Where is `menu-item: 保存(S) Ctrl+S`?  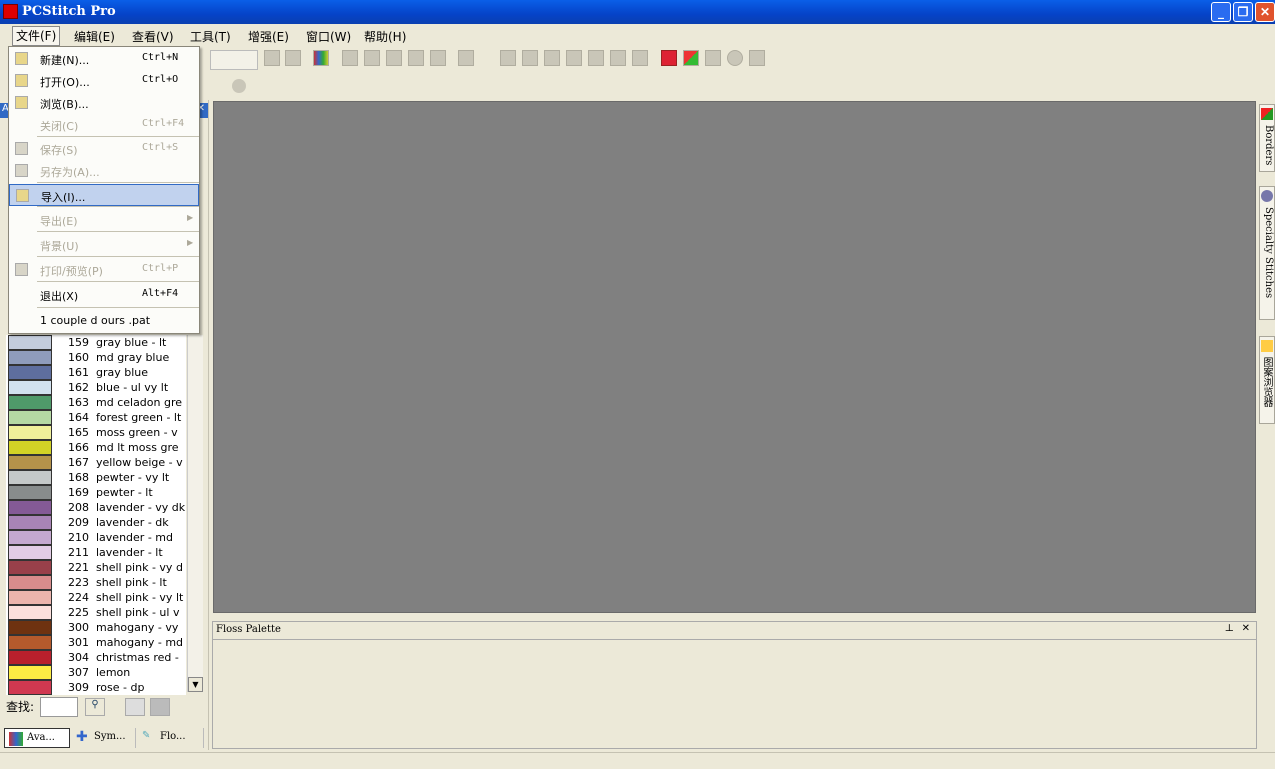 menu-item: 保存(S) Ctrl+S is located at coordinates (104, 149).